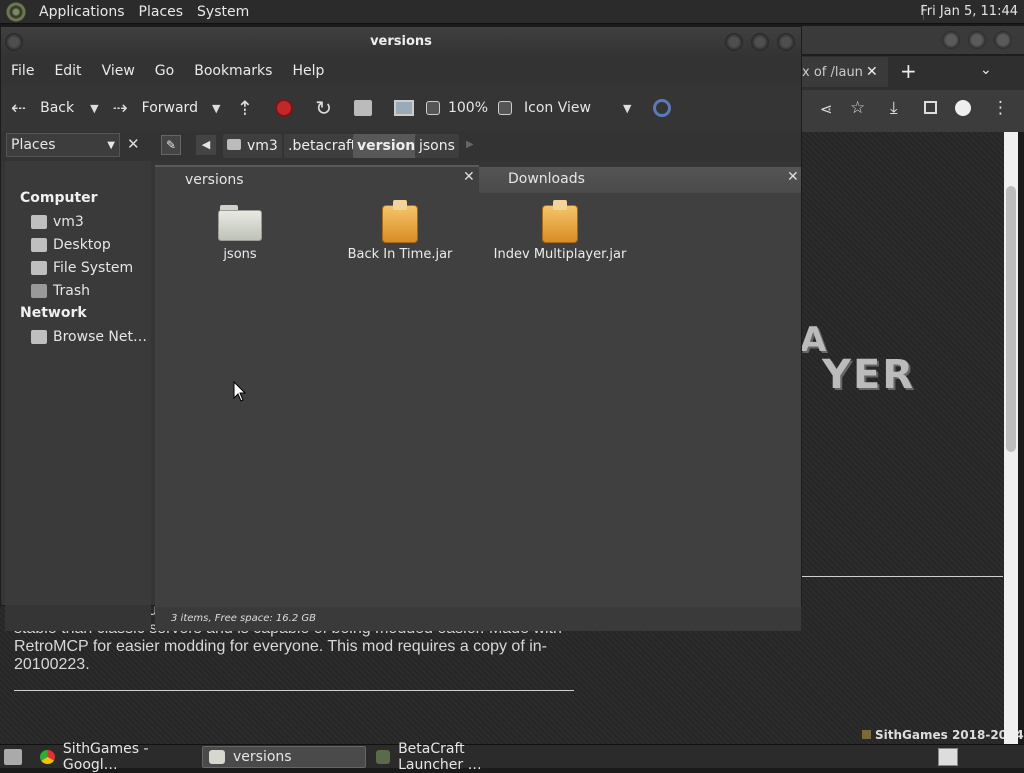 The image size is (1024, 773). Describe the element at coordinates (67, 71) in the screenshot. I see `menu-edit: Edit` at that location.